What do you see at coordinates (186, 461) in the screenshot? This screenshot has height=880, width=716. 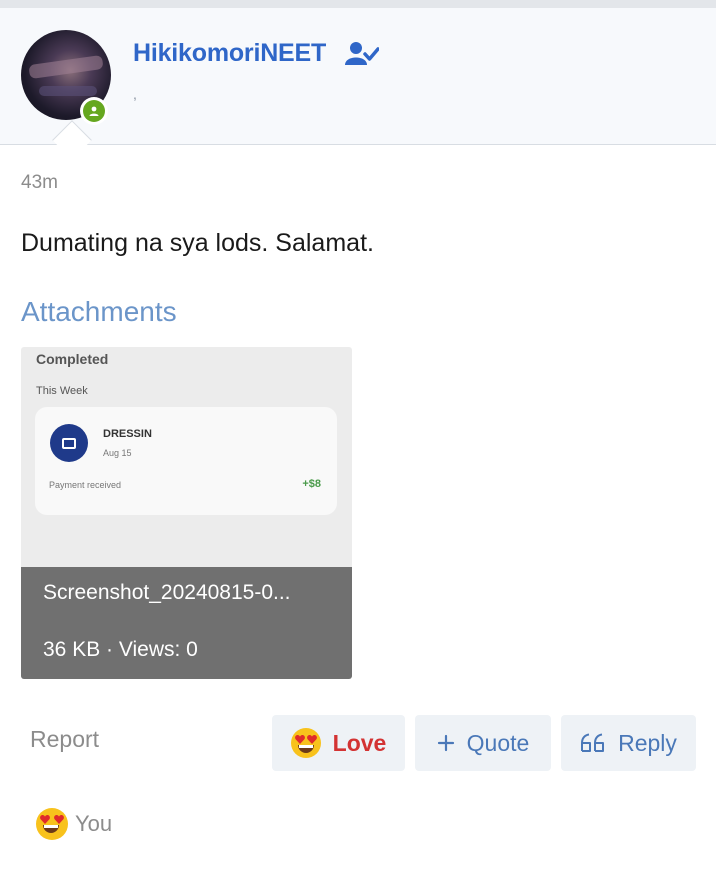 I see `thumbnail-transaction-card: DRESSIN Aug 15 Payment received +$8` at bounding box center [186, 461].